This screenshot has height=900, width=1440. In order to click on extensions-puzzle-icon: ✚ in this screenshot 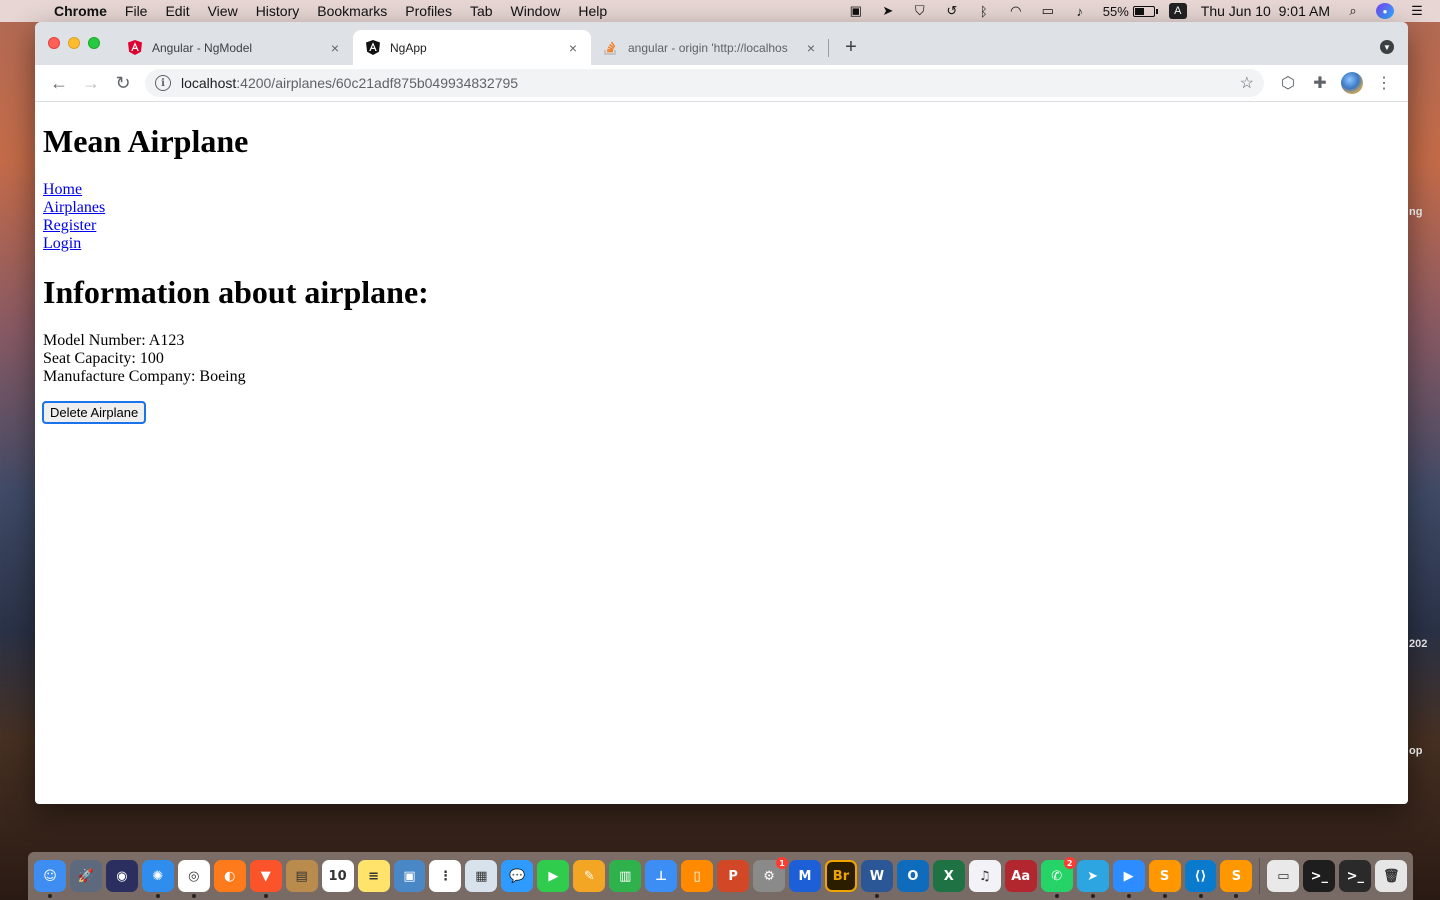, I will do `click(1320, 83)`.